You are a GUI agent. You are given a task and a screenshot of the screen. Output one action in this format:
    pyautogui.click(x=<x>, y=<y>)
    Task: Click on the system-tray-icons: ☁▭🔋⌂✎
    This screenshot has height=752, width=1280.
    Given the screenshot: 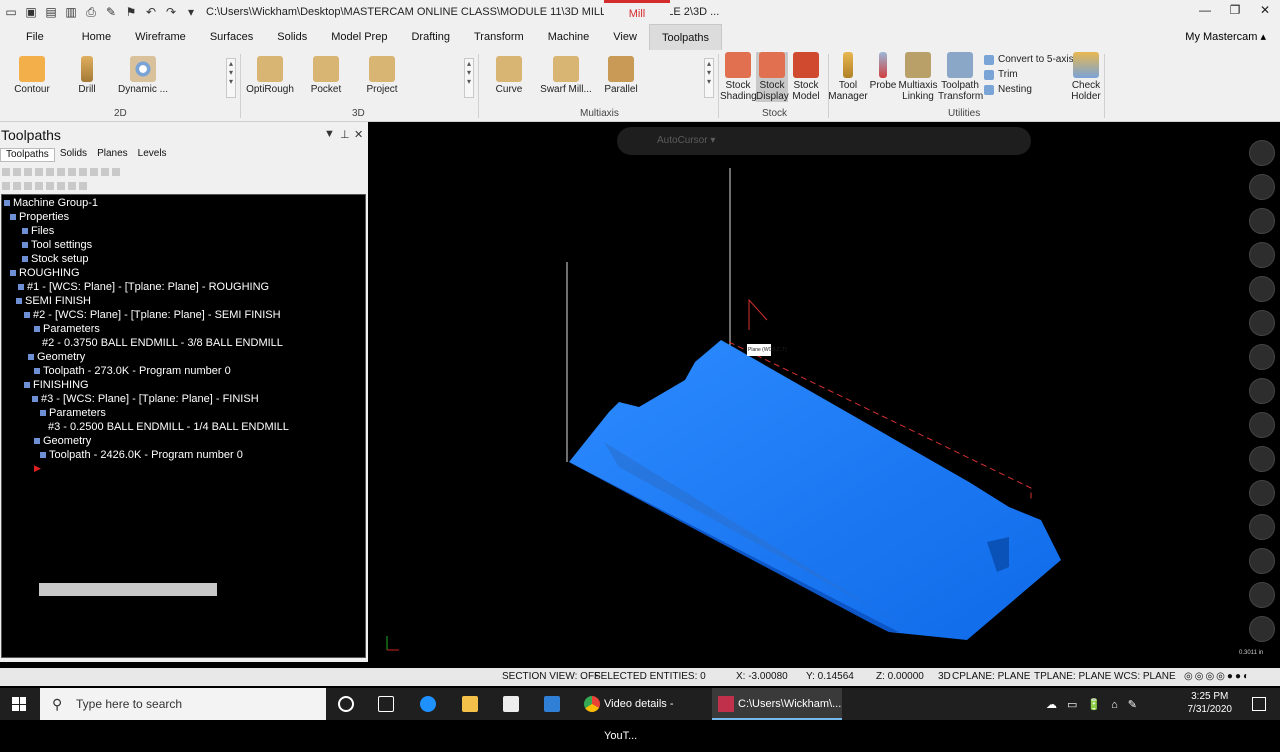 What is the action you would take?
    pyautogui.click(x=1096, y=704)
    